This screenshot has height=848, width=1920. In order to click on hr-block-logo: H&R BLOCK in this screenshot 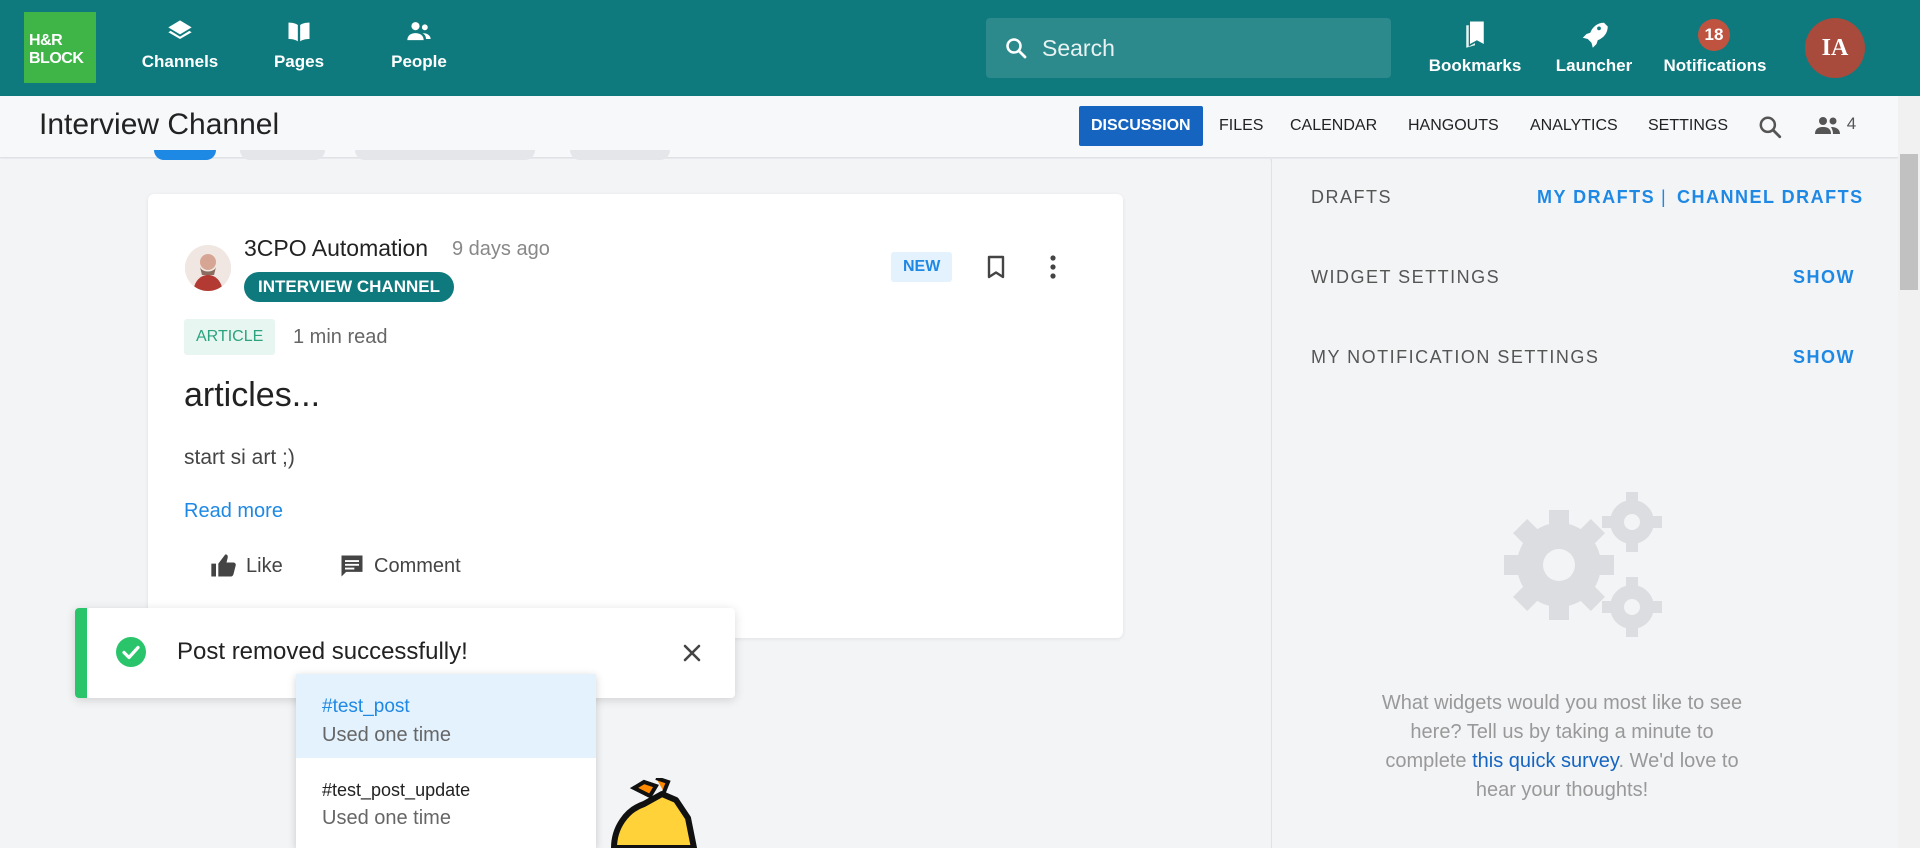, I will do `click(60, 47)`.